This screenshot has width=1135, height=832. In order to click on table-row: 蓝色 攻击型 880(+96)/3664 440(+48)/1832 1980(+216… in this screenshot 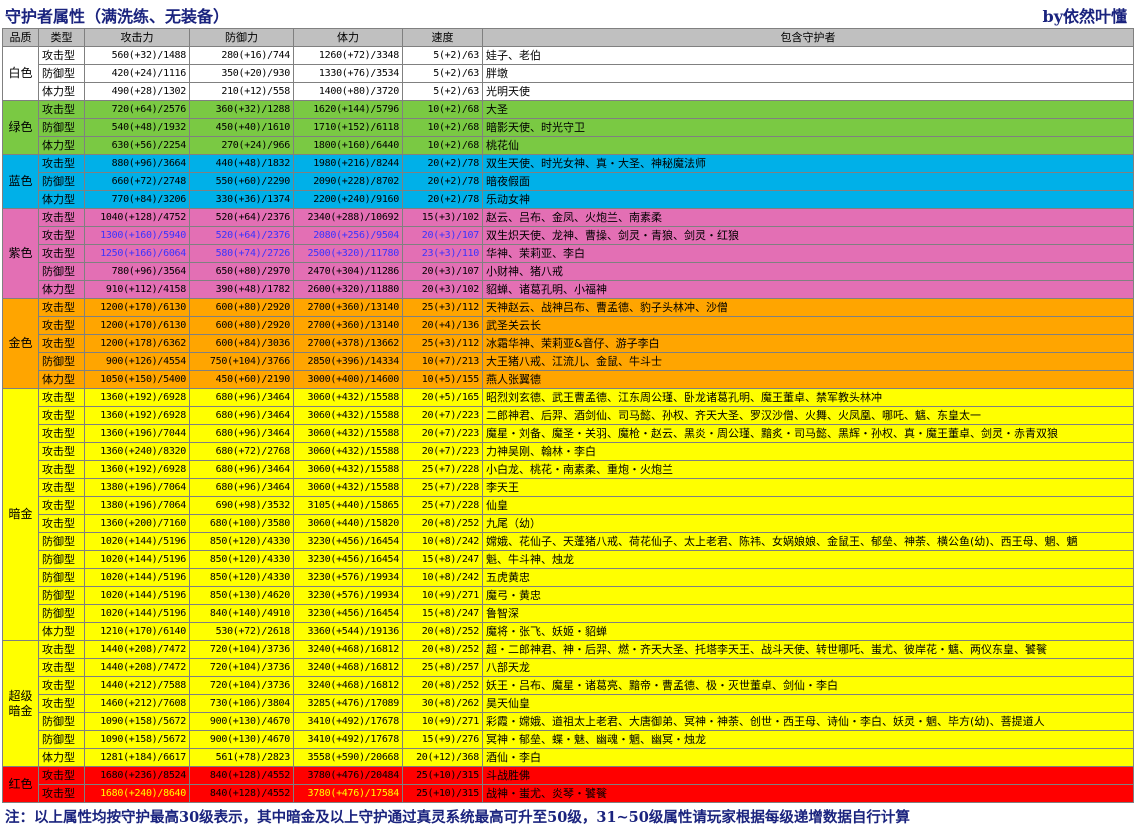, I will do `click(568, 181)`.